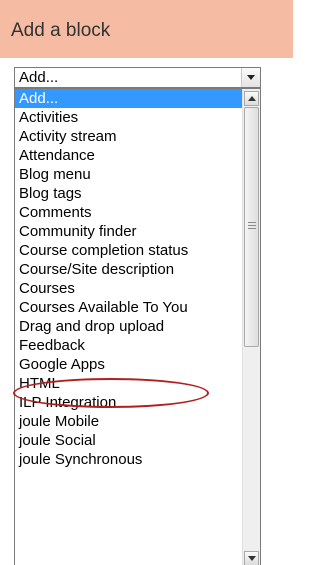 This screenshot has width=320, height=565. What do you see at coordinates (129, 174) in the screenshot?
I see `option-blog-menu: Blog menu` at bounding box center [129, 174].